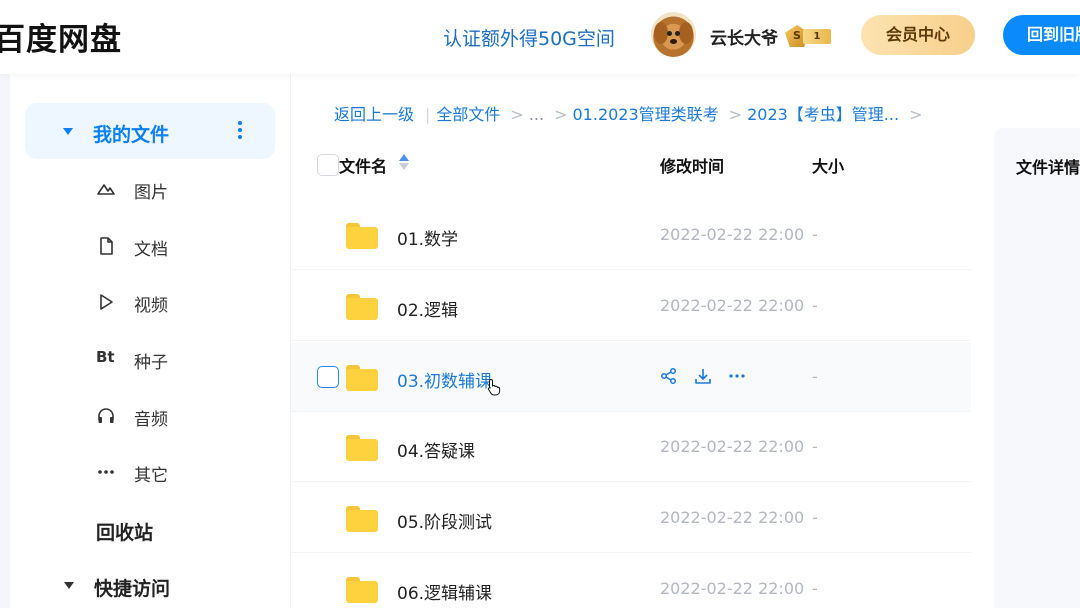  Describe the element at coordinates (5, 341) in the screenshot. I see `sidebar-edge` at that location.